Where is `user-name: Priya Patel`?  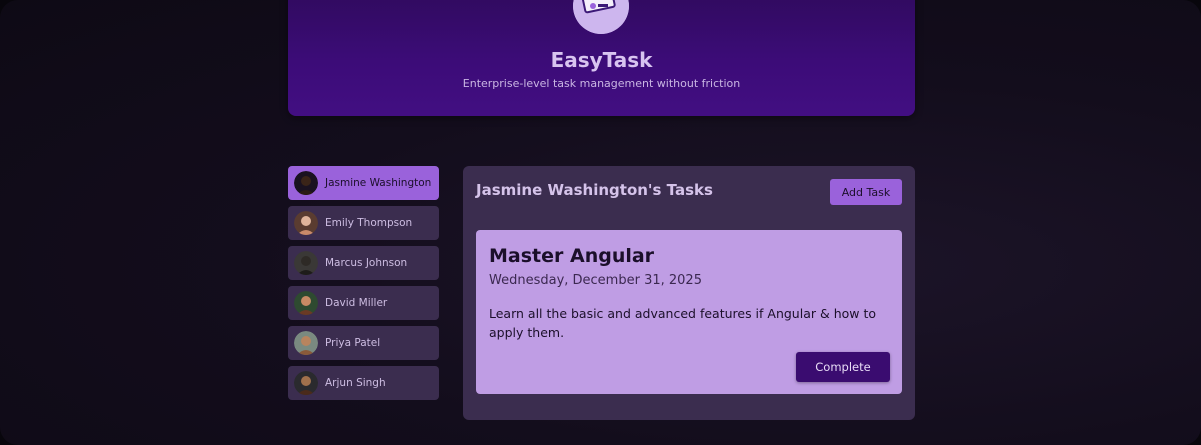 user-name: Priya Patel is located at coordinates (353, 343).